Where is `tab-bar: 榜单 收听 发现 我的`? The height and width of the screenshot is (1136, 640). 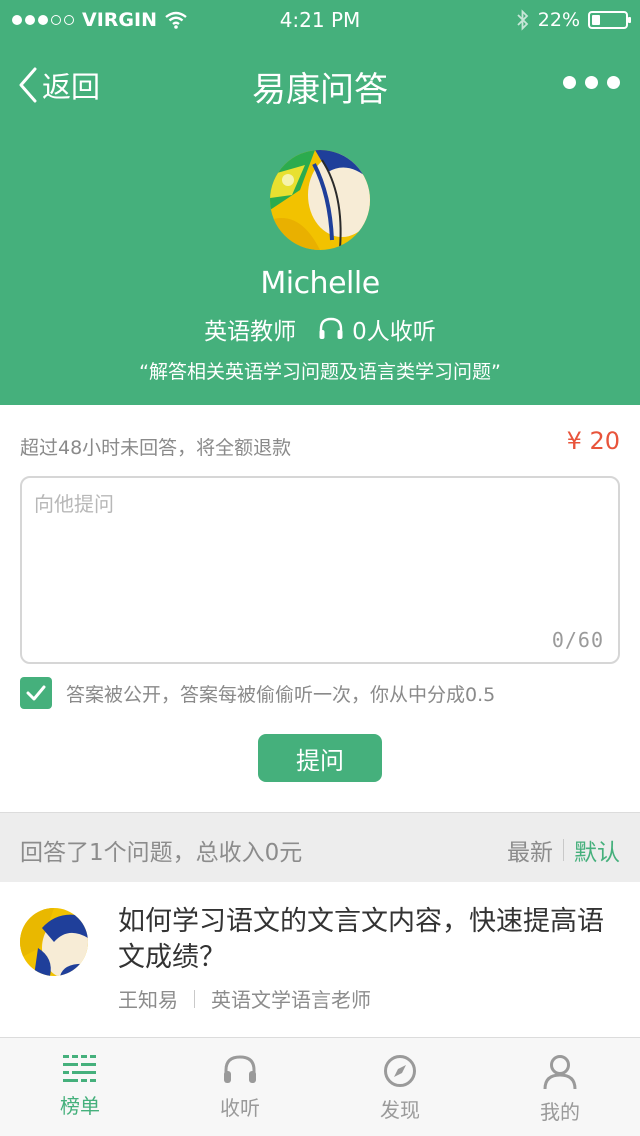
tab-bar: 榜单 收听 发现 我的 is located at coordinates (320, 1086).